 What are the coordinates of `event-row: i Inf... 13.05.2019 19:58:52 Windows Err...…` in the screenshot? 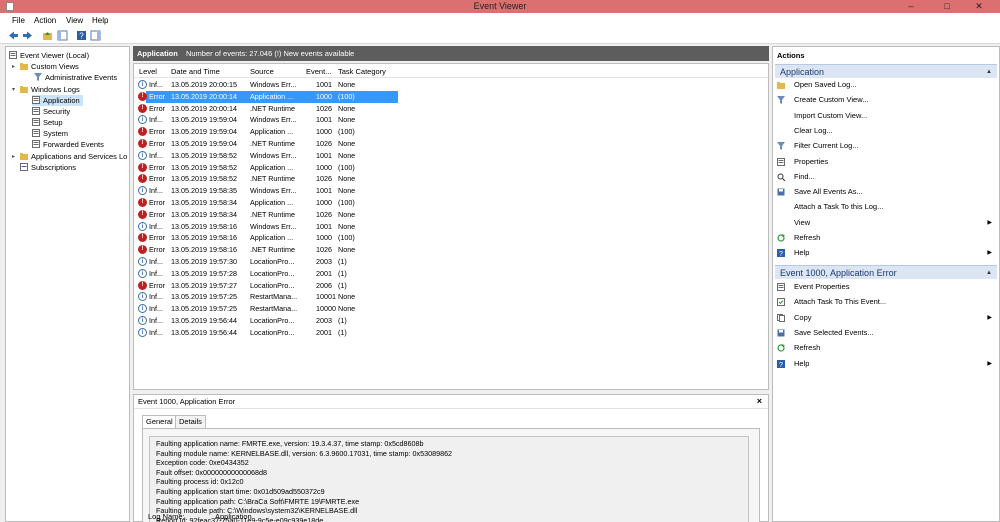 It's located at (449, 156).